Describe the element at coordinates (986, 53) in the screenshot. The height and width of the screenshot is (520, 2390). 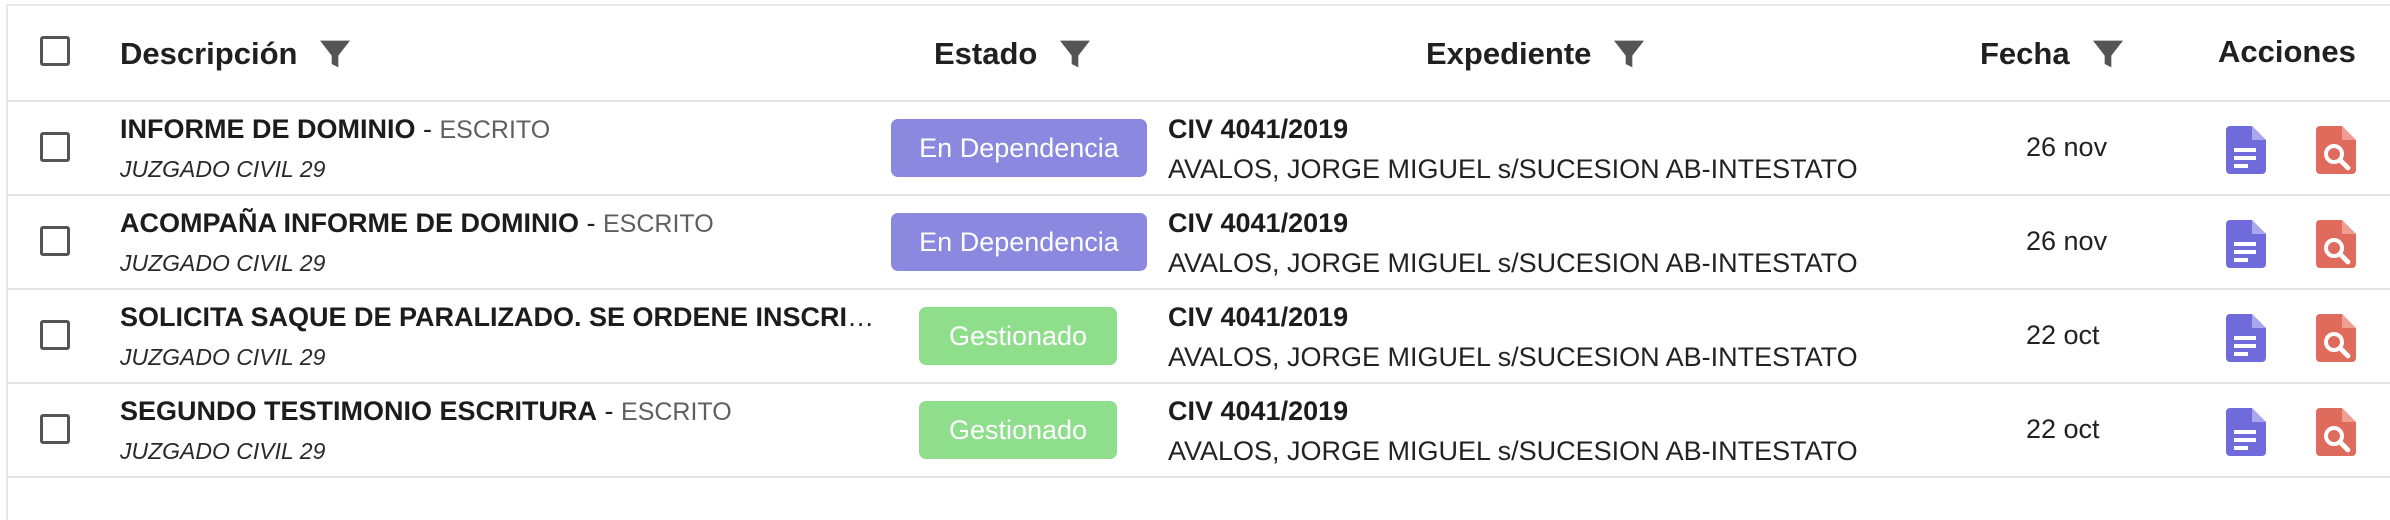
I see `column-header-estado-label: Estado` at that location.